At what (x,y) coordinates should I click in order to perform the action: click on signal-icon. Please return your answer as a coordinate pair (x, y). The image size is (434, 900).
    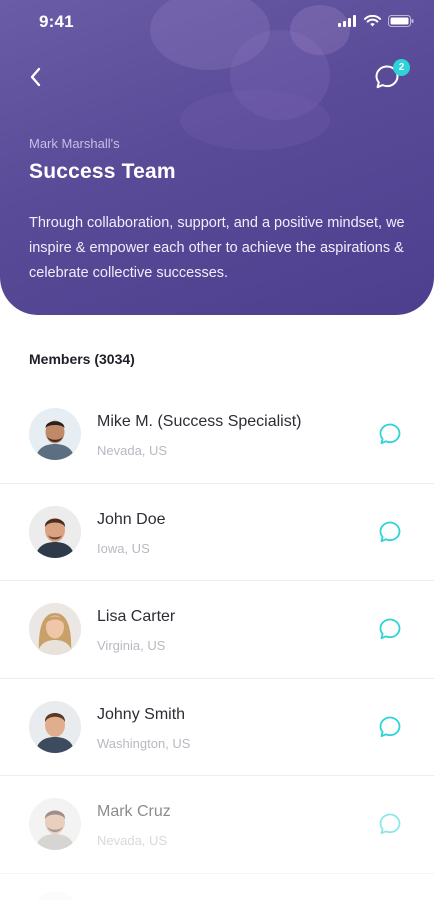
    Looking at the image, I should click on (347, 21).